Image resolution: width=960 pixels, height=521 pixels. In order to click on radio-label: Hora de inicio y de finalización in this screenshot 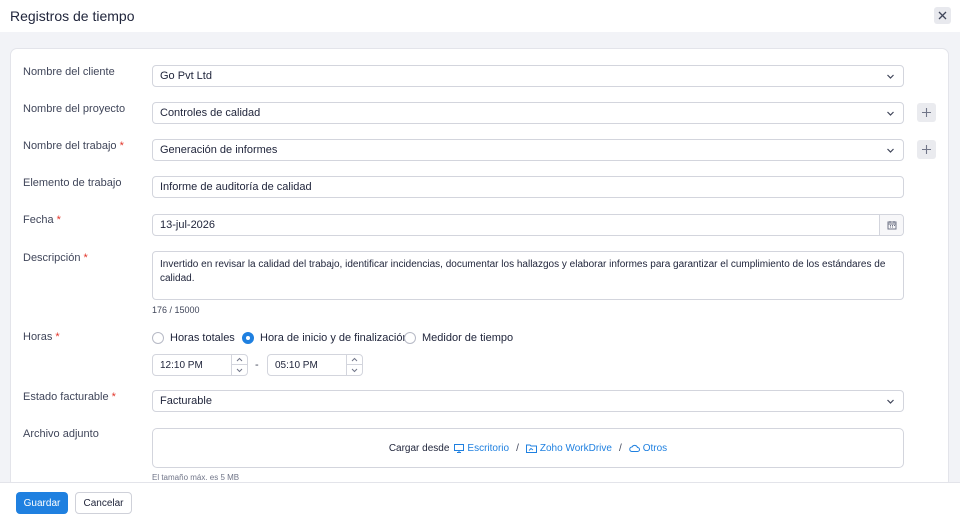, I will do `click(334, 338)`.